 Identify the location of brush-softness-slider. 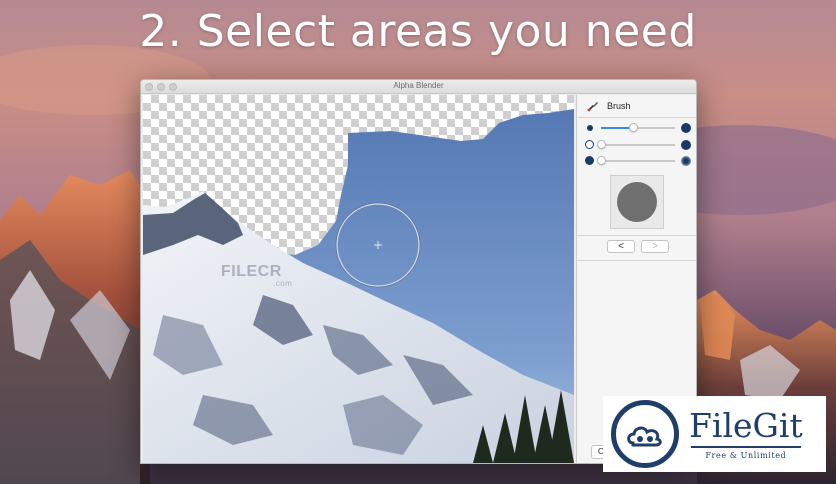
(638, 145).